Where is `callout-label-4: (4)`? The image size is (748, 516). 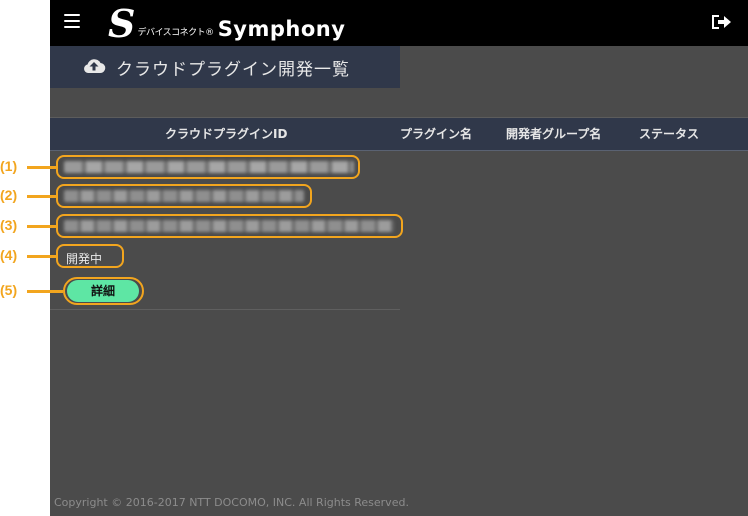
callout-label-4: (4) is located at coordinates (9, 255).